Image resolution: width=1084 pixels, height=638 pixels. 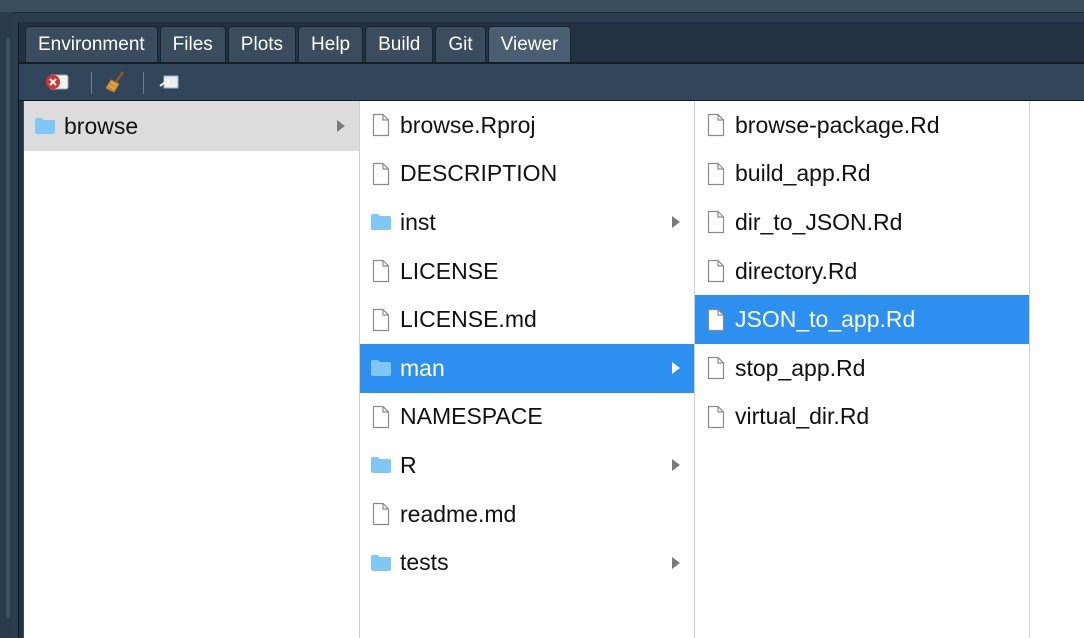 I want to click on item-label: browse, so click(x=101, y=125).